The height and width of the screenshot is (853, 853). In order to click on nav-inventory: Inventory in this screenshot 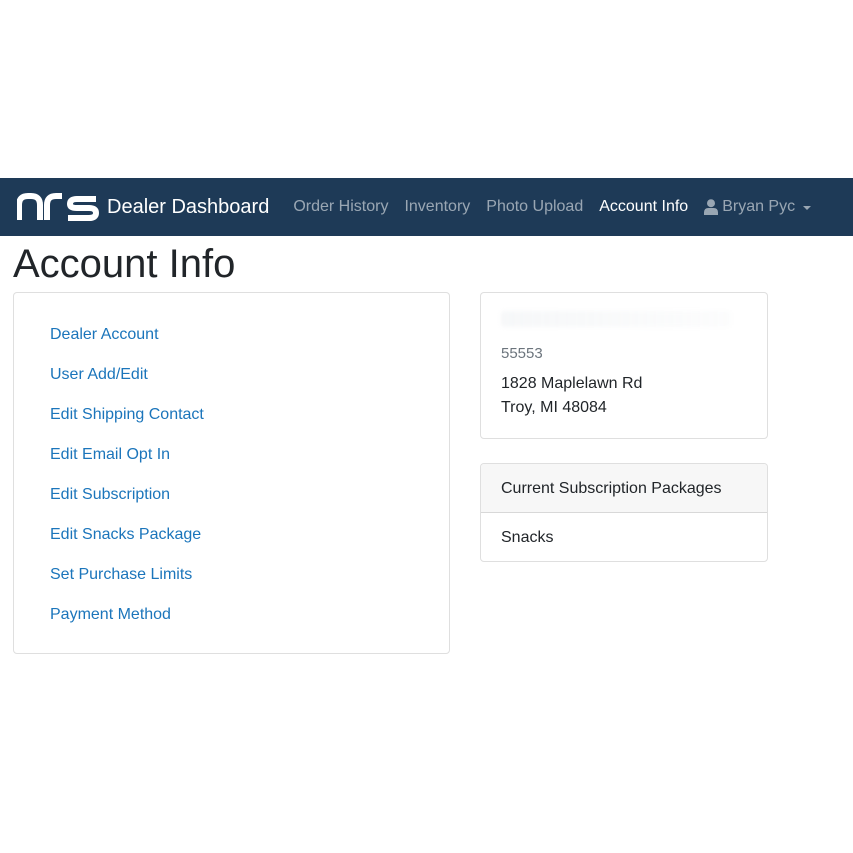, I will do `click(437, 207)`.